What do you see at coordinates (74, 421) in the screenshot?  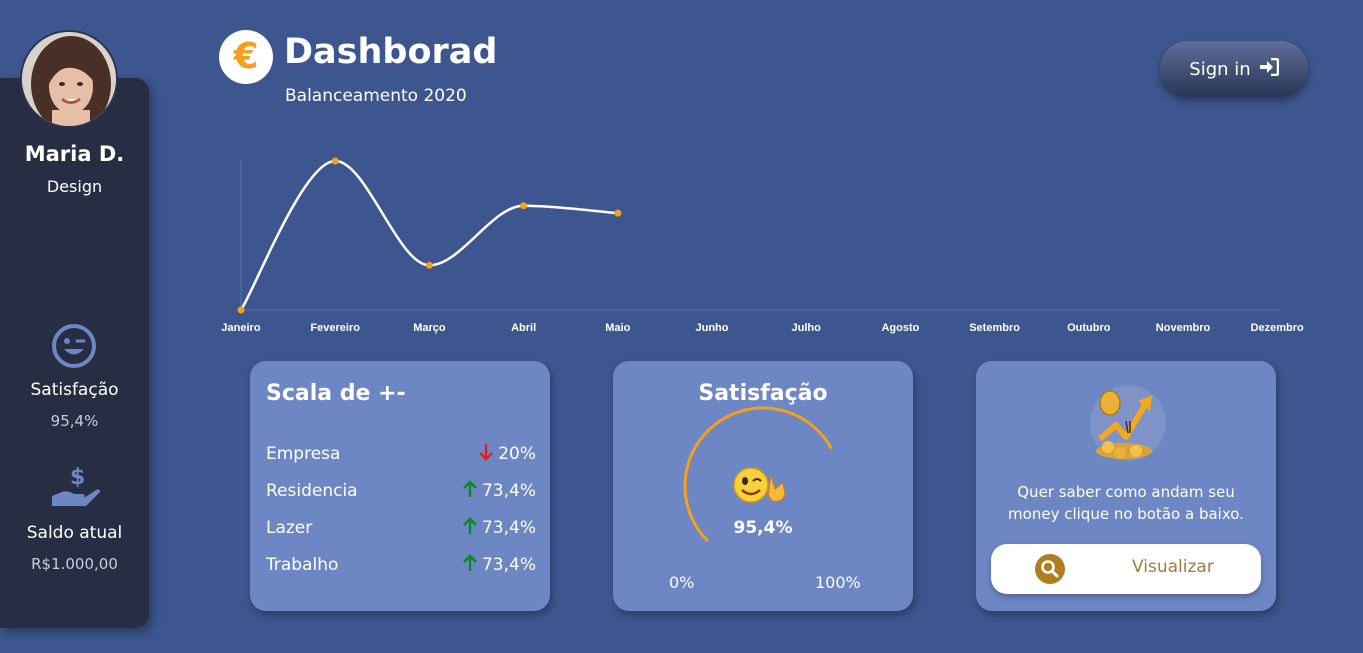 I see `satisfaction-value: 95,4%` at bounding box center [74, 421].